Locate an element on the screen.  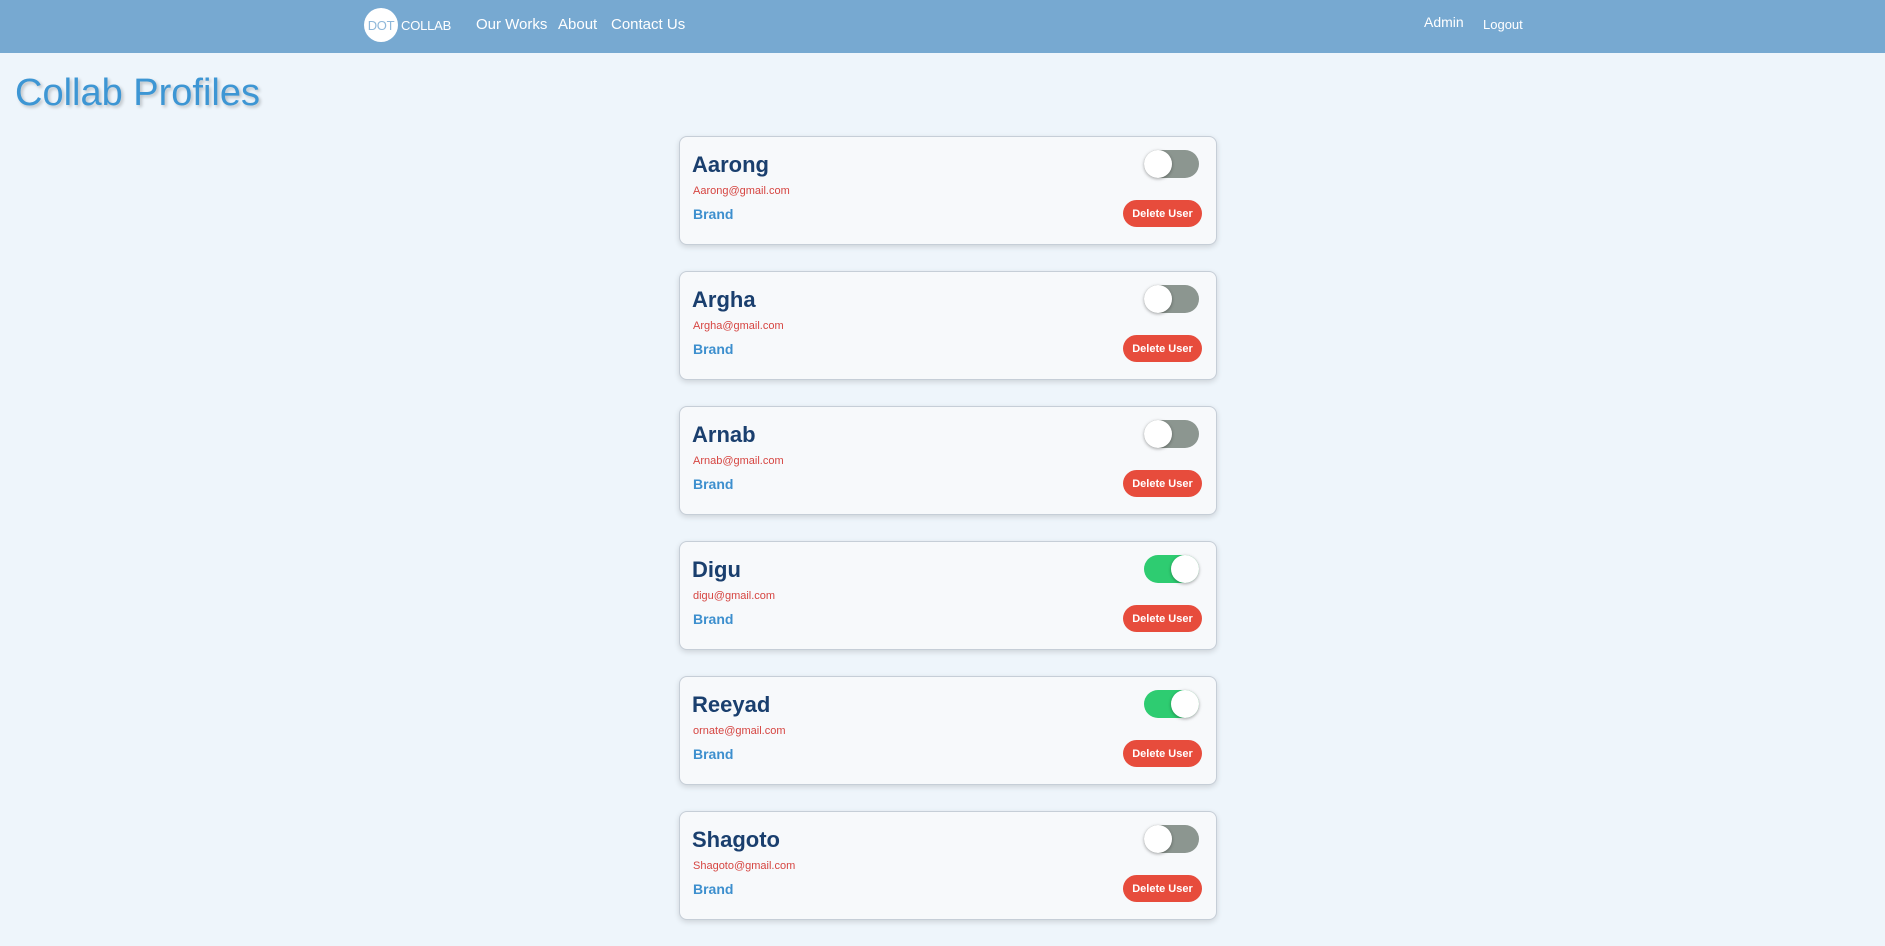
profile-name: Shagoto is located at coordinates (736, 839).